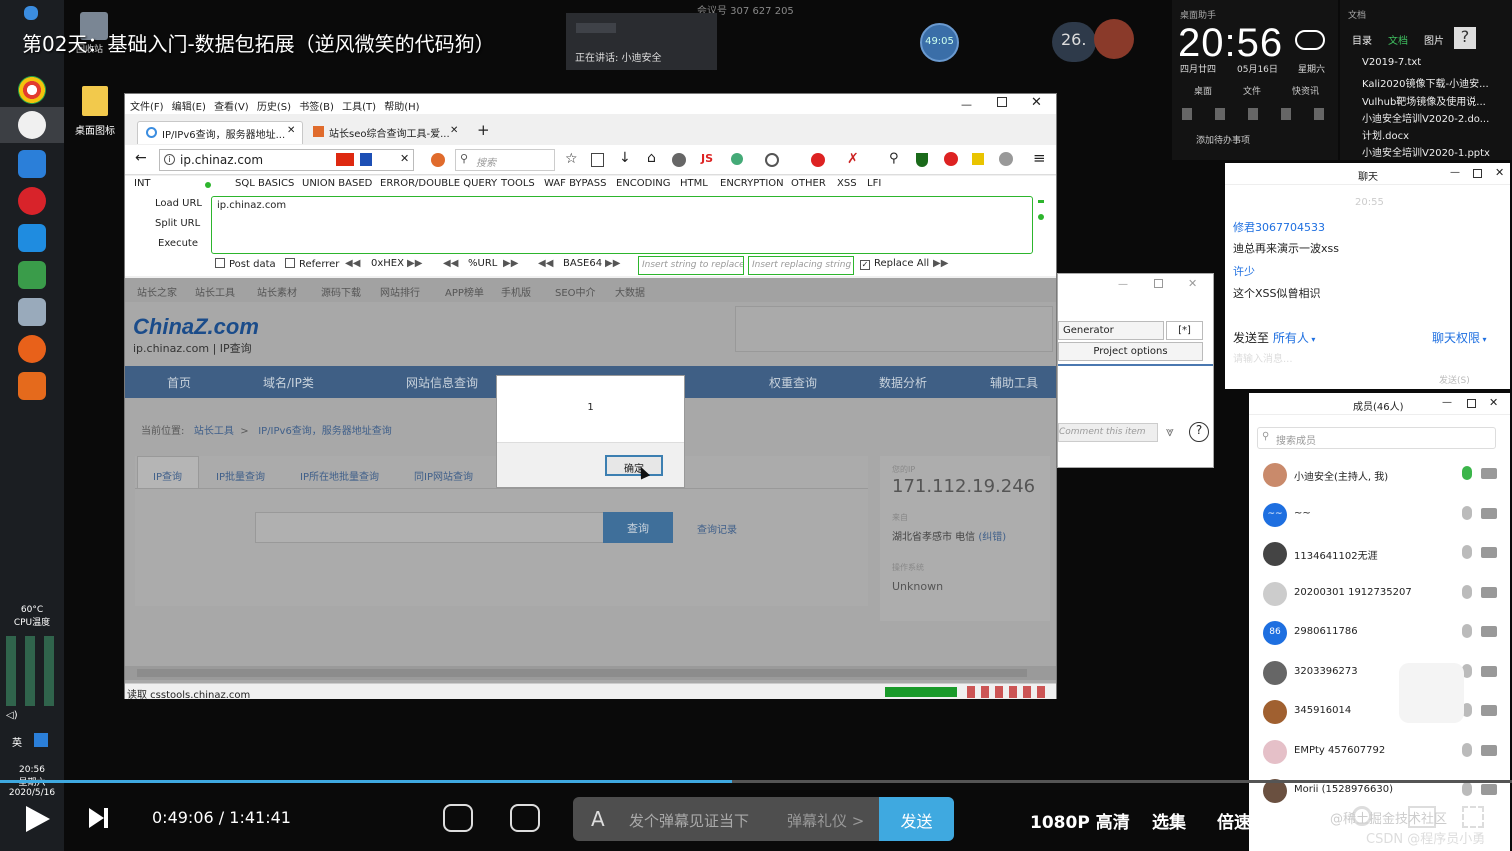 The width and height of the screenshot is (1512, 851). I want to click on chat-close: ✕, so click(1499, 172).